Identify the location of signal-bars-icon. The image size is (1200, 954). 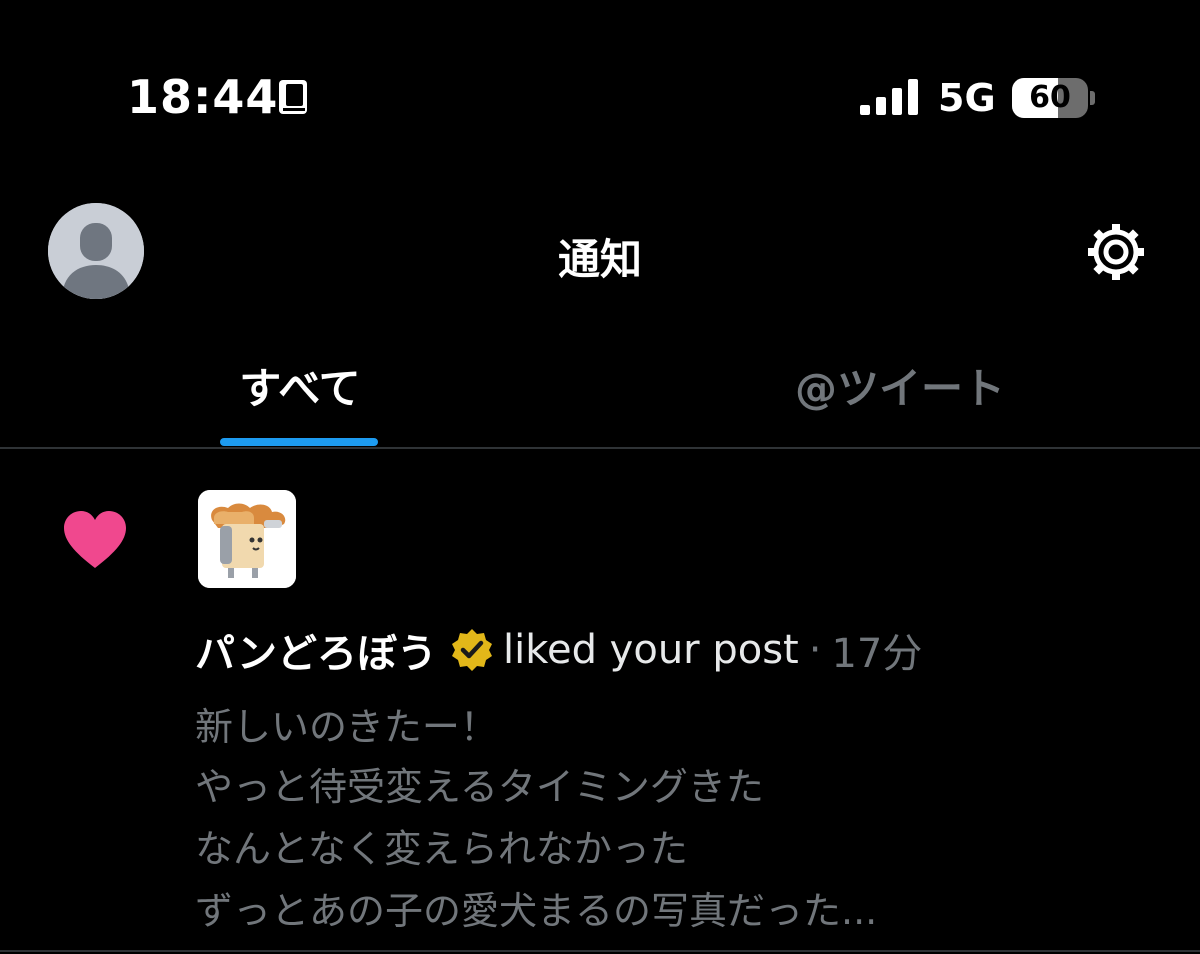
(889, 97).